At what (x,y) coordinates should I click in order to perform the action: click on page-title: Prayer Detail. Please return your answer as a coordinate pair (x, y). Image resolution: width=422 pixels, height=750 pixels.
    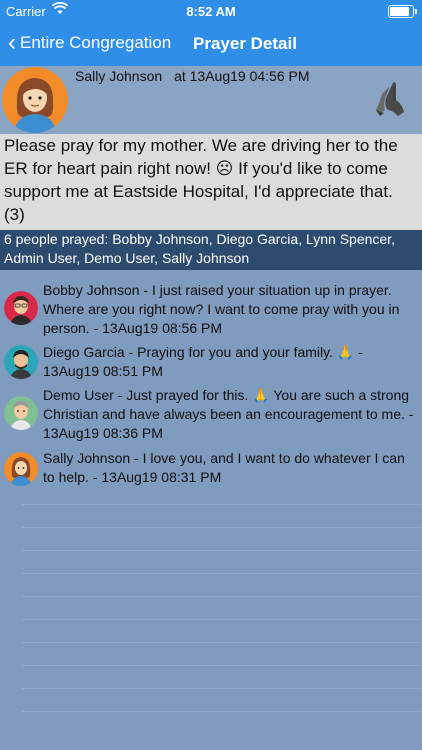
    Looking at the image, I should click on (245, 43).